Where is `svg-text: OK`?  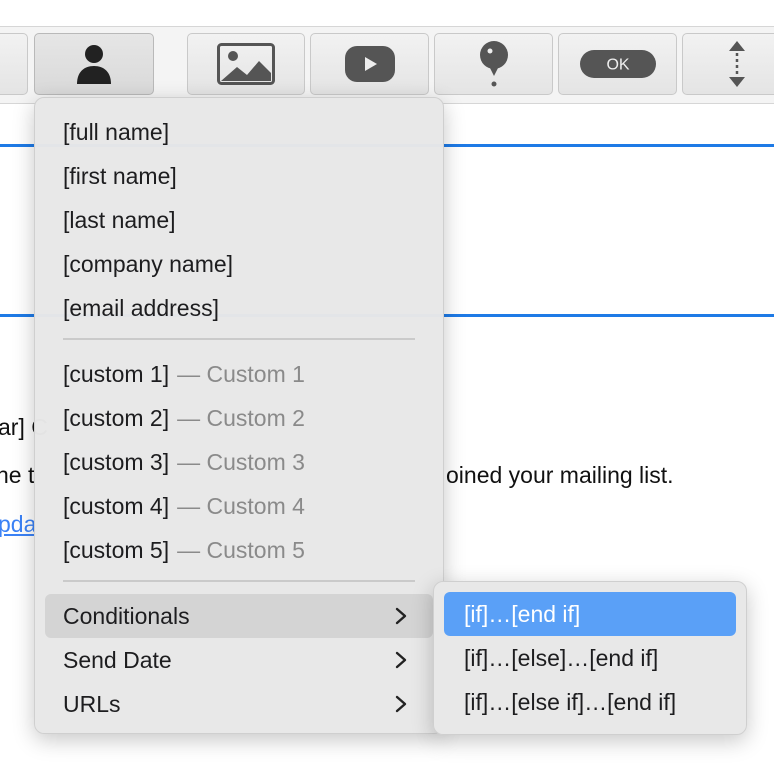 svg-text: OK is located at coordinates (617, 65).